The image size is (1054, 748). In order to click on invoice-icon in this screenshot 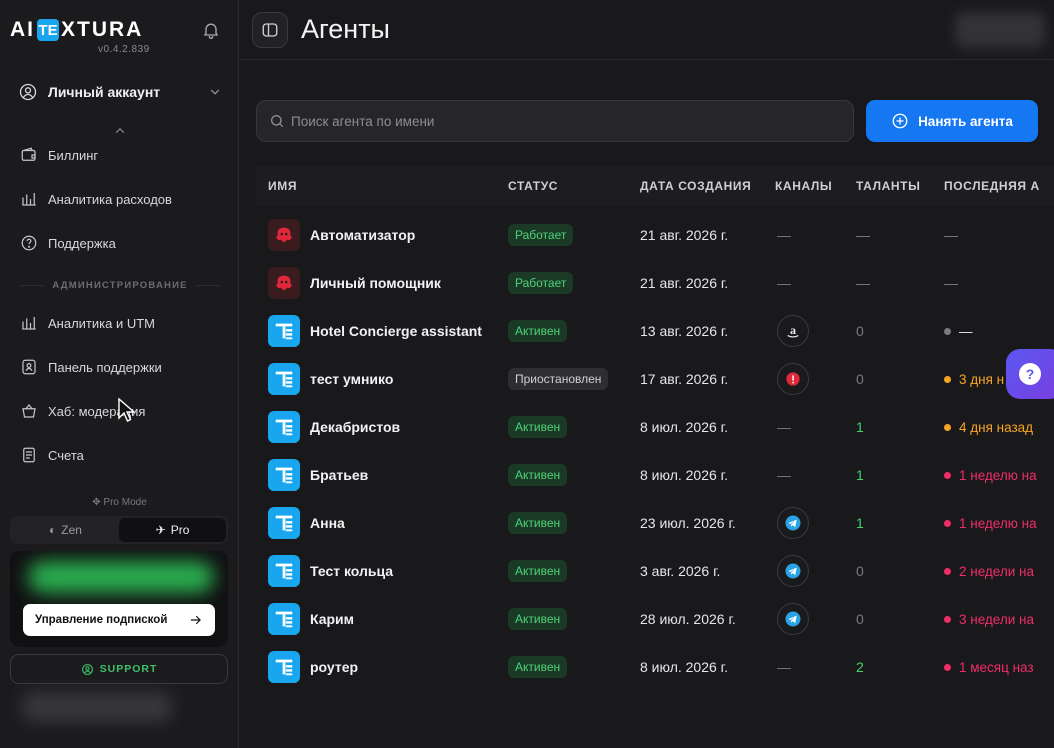, I will do `click(29, 455)`.